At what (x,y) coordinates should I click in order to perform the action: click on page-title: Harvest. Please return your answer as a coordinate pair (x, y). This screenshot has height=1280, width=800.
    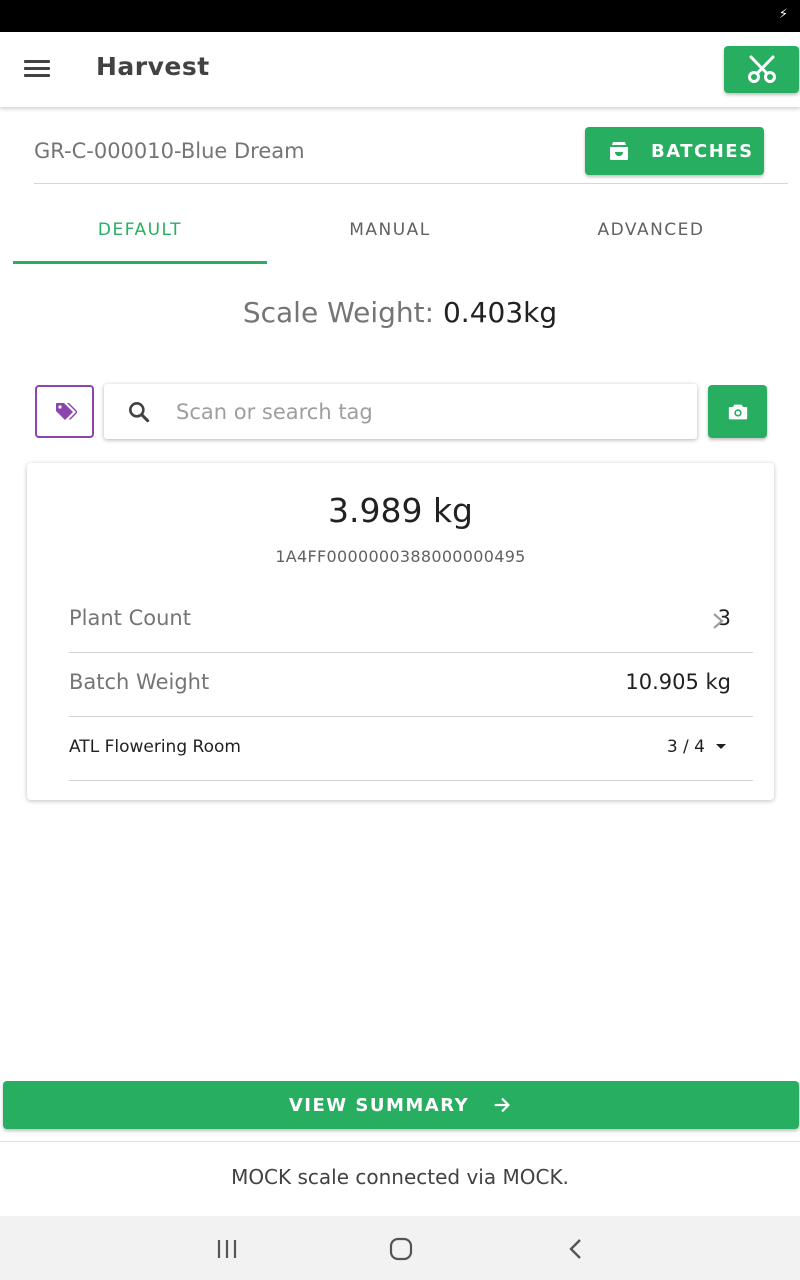
    Looking at the image, I should click on (153, 66).